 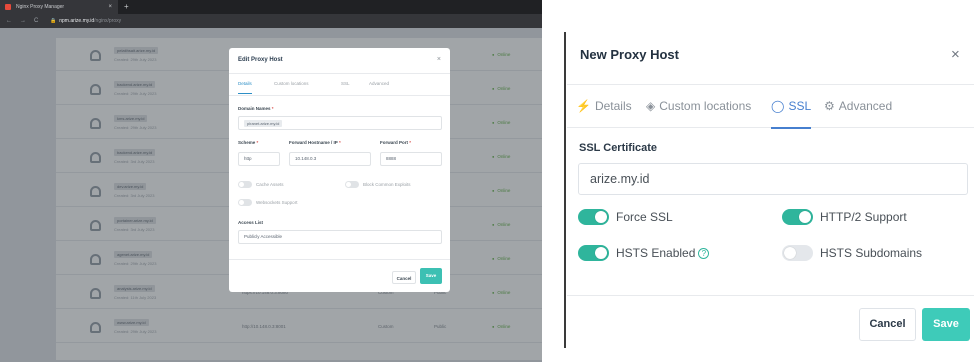 What do you see at coordinates (256, 108) in the screenshot?
I see `domain-names-label: Domain Names *` at bounding box center [256, 108].